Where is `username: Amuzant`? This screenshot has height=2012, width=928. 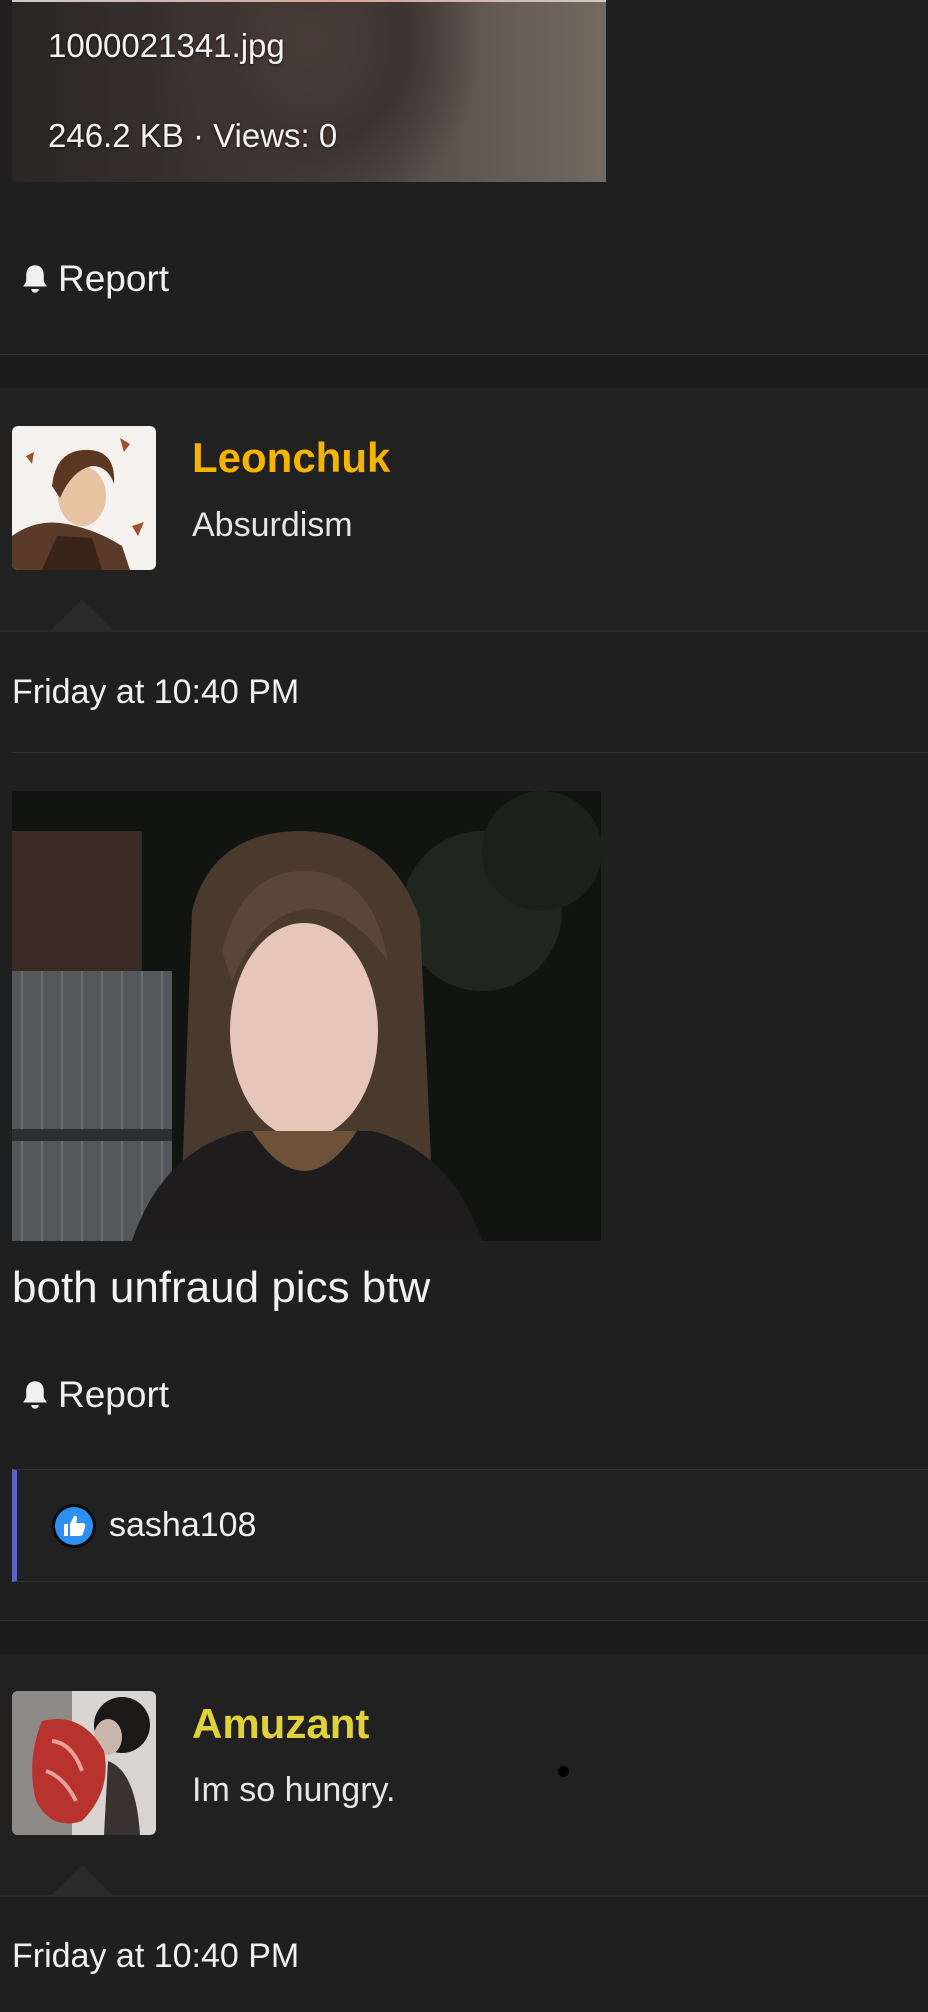 username: Amuzant is located at coordinates (280, 1724).